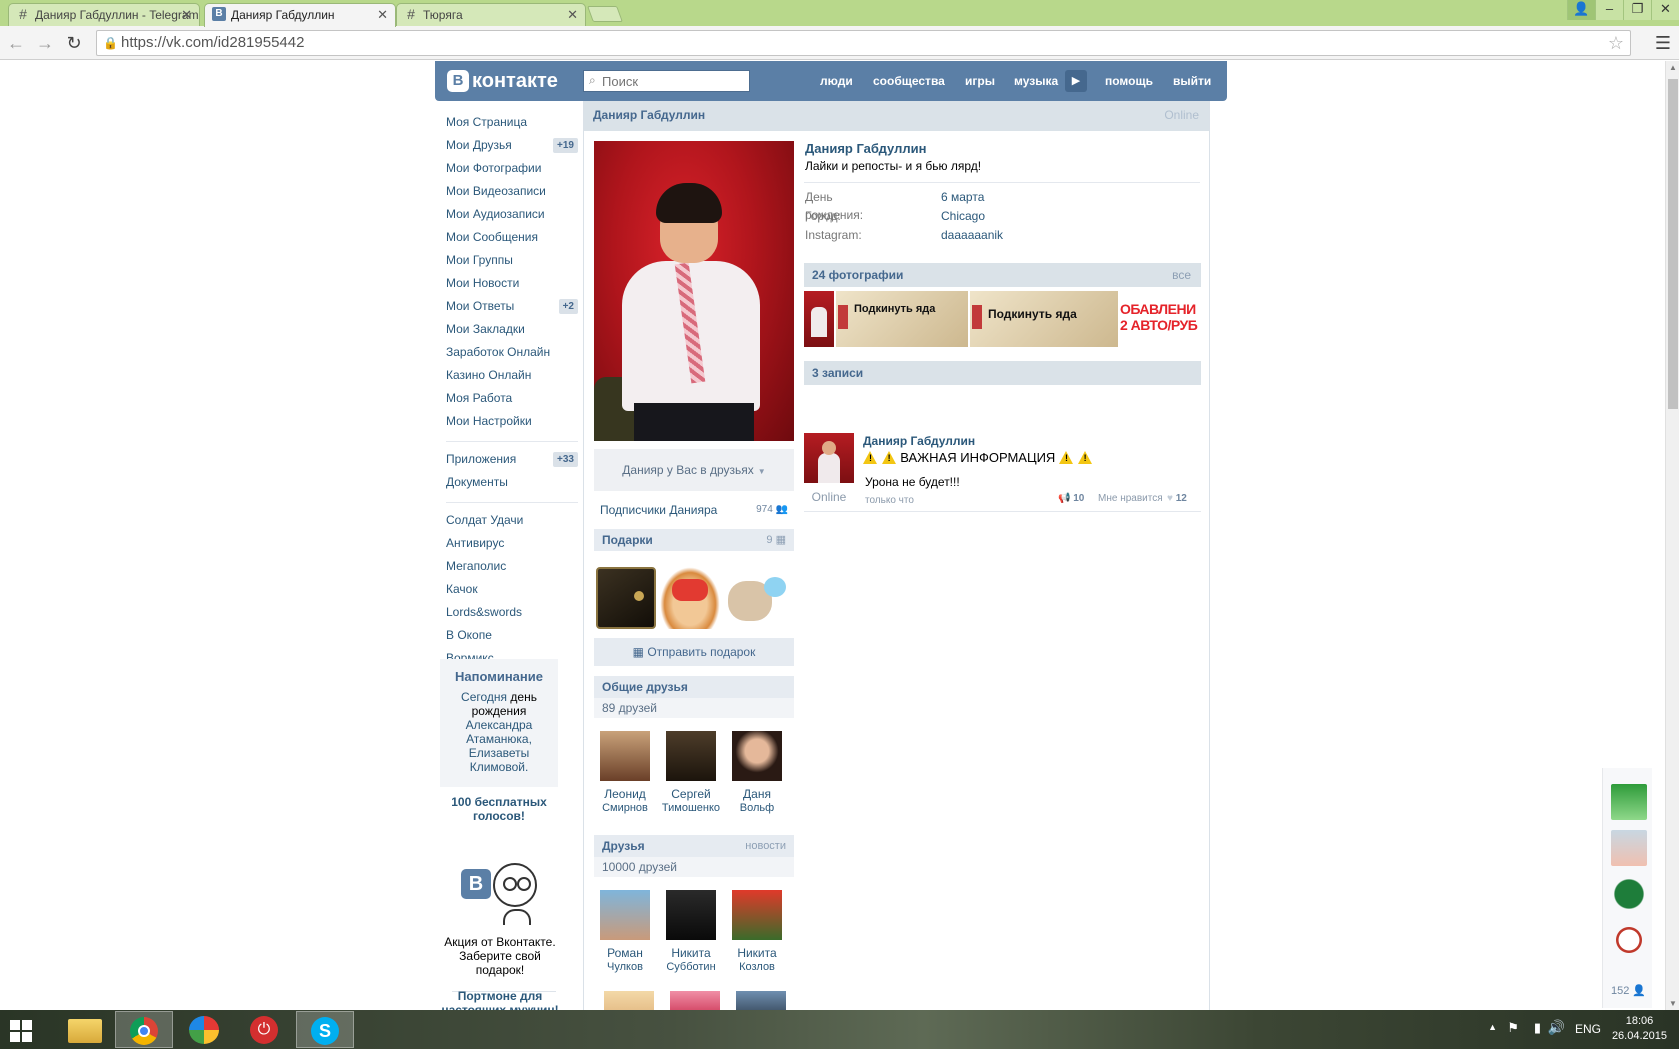 This screenshot has height=1049, width=1679. Describe the element at coordinates (694, 846) in the screenshot. I see `friends-header: Друзья новости` at that location.